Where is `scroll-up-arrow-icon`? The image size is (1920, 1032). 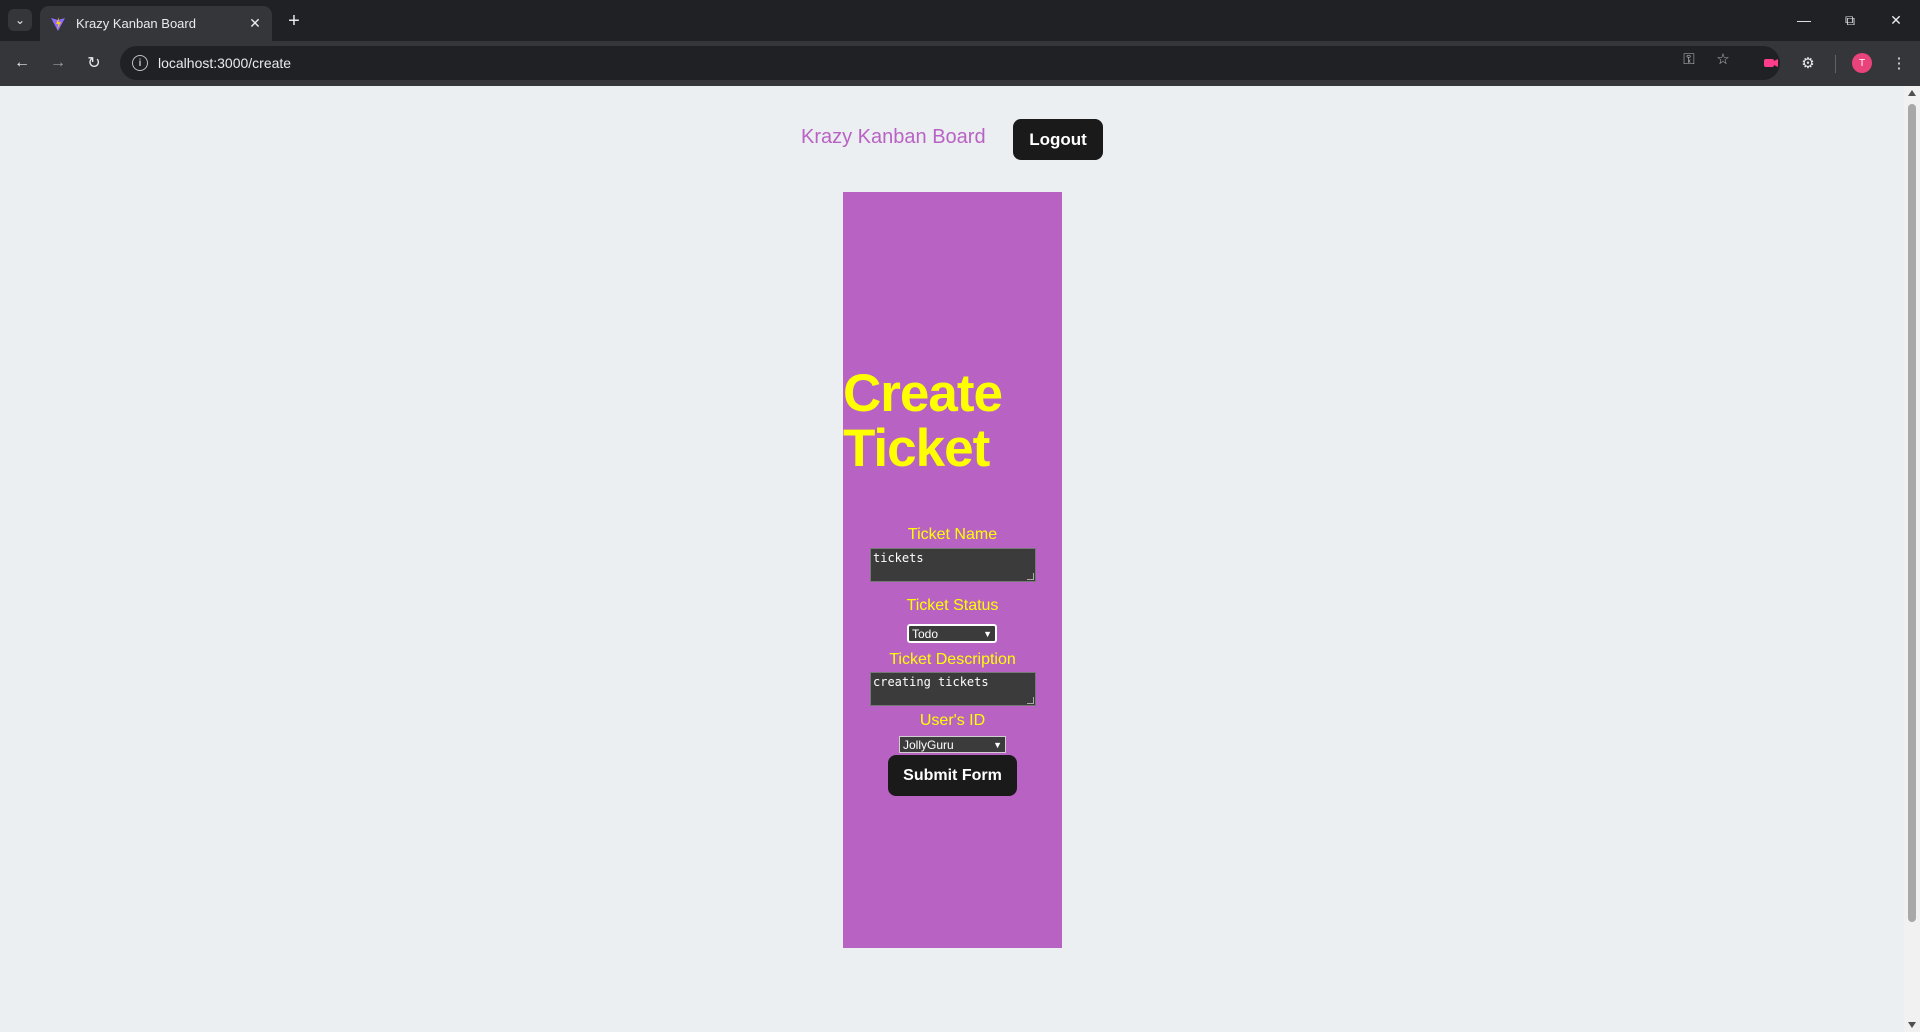
scroll-up-arrow-icon is located at coordinates (1912, 93).